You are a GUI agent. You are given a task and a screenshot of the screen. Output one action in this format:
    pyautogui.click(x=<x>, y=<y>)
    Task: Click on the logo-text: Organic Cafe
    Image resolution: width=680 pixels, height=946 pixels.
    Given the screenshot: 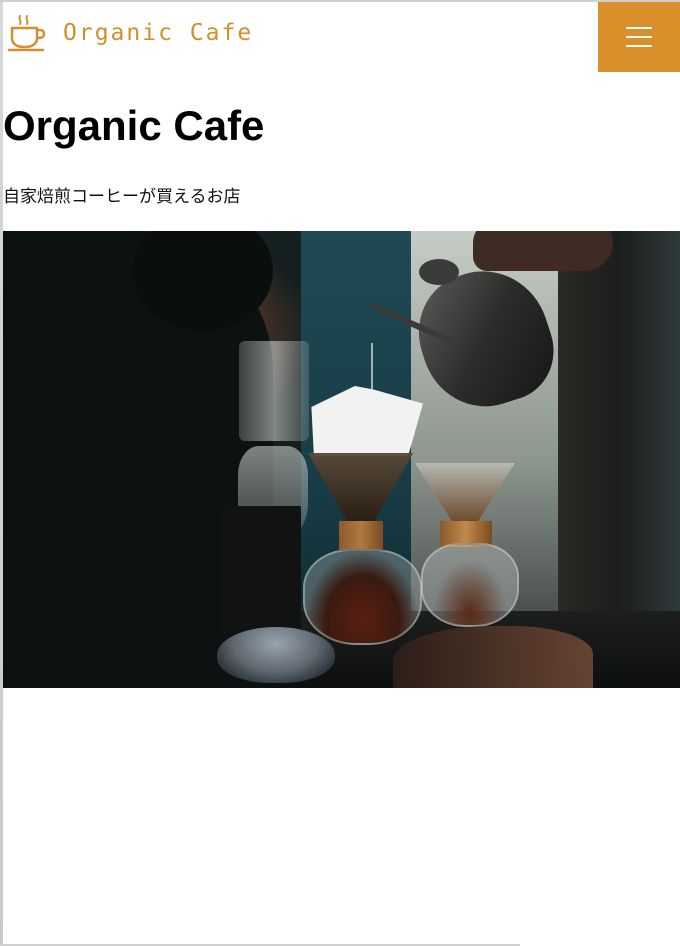 What is the action you would take?
    pyautogui.click(x=158, y=33)
    